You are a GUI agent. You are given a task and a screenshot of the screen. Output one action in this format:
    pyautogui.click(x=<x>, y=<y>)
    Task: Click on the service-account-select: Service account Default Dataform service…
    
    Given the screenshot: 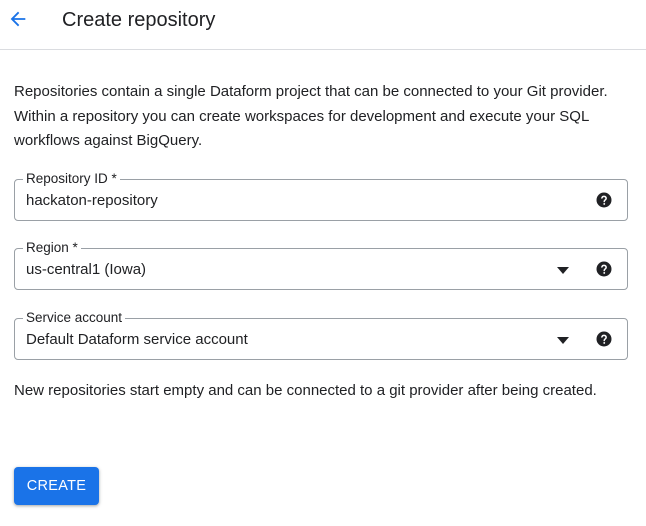 What is the action you would take?
    pyautogui.click(x=321, y=334)
    